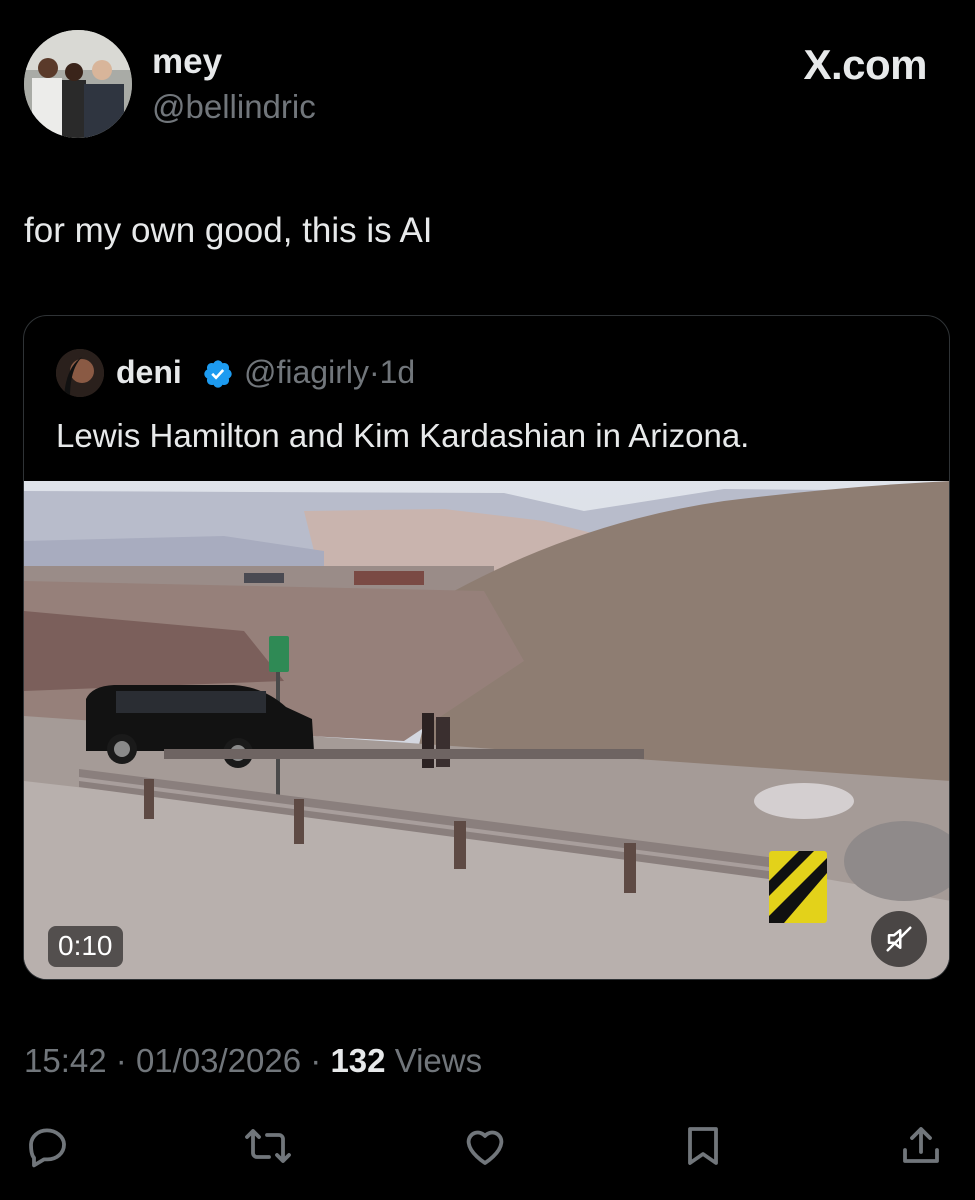  What do you see at coordinates (149, 372) in the screenshot?
I see `quoted-author-name: deni` at bounding box center [149, 372].